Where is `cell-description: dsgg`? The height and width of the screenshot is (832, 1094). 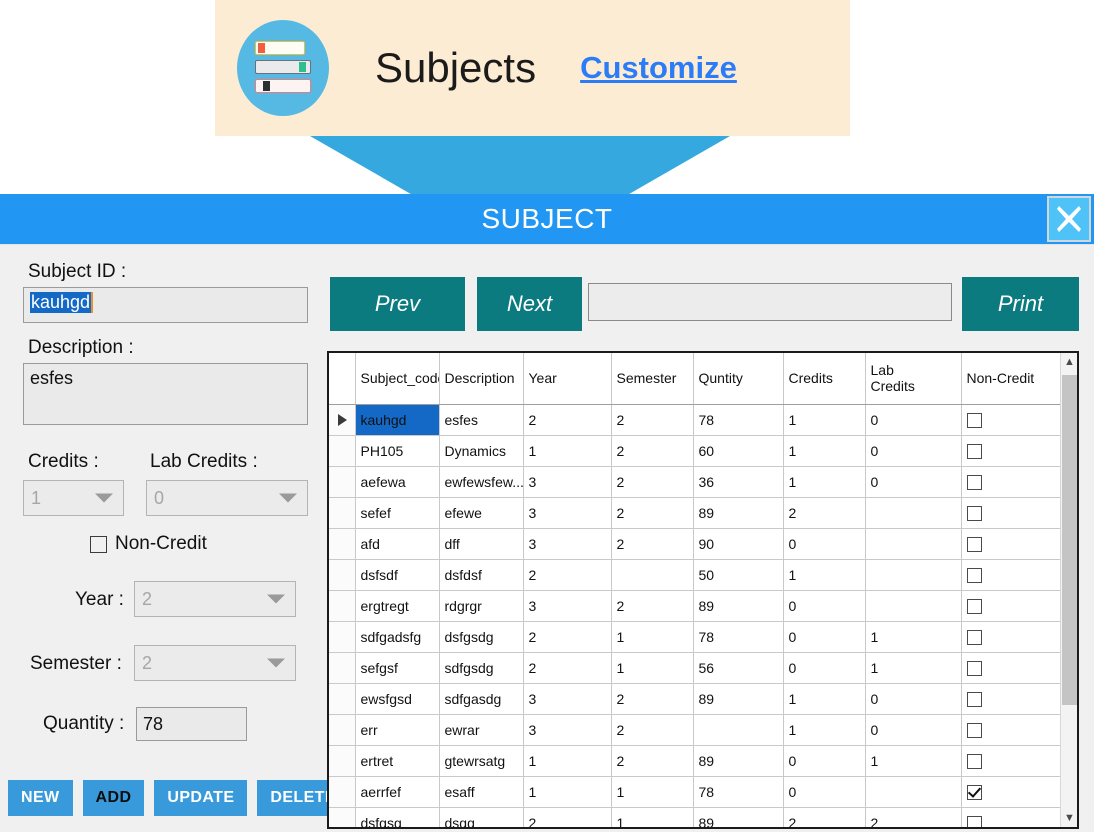 cell-description: dsgg is located at coordinates (481, 817).